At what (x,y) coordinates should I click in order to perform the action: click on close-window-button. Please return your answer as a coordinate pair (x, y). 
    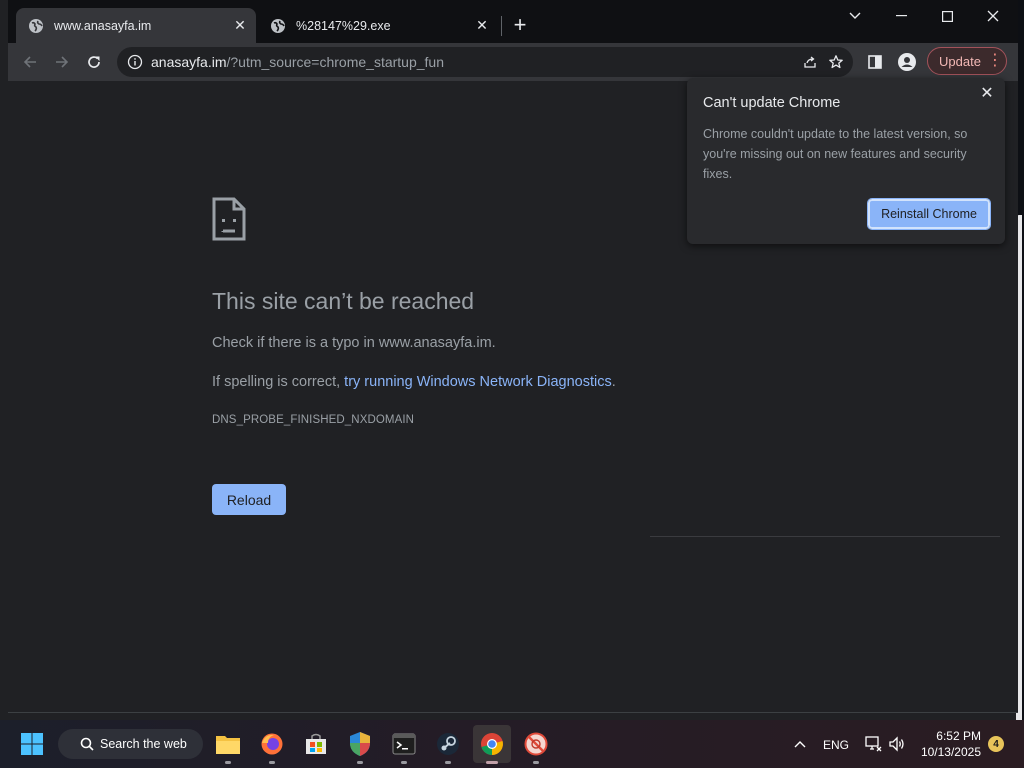
    Looking at the image, I should click on (993, 16).